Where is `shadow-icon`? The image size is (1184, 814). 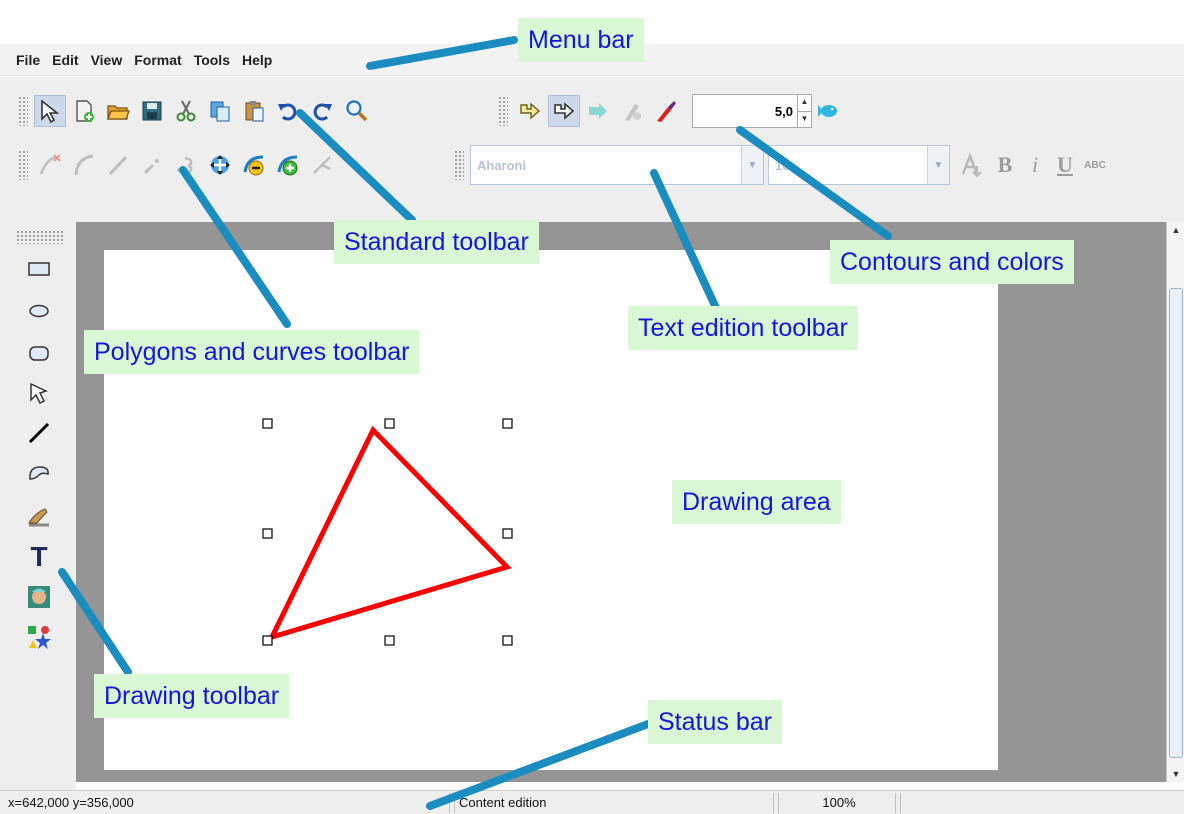 shadow-icon is located at coordinates (632, 111).